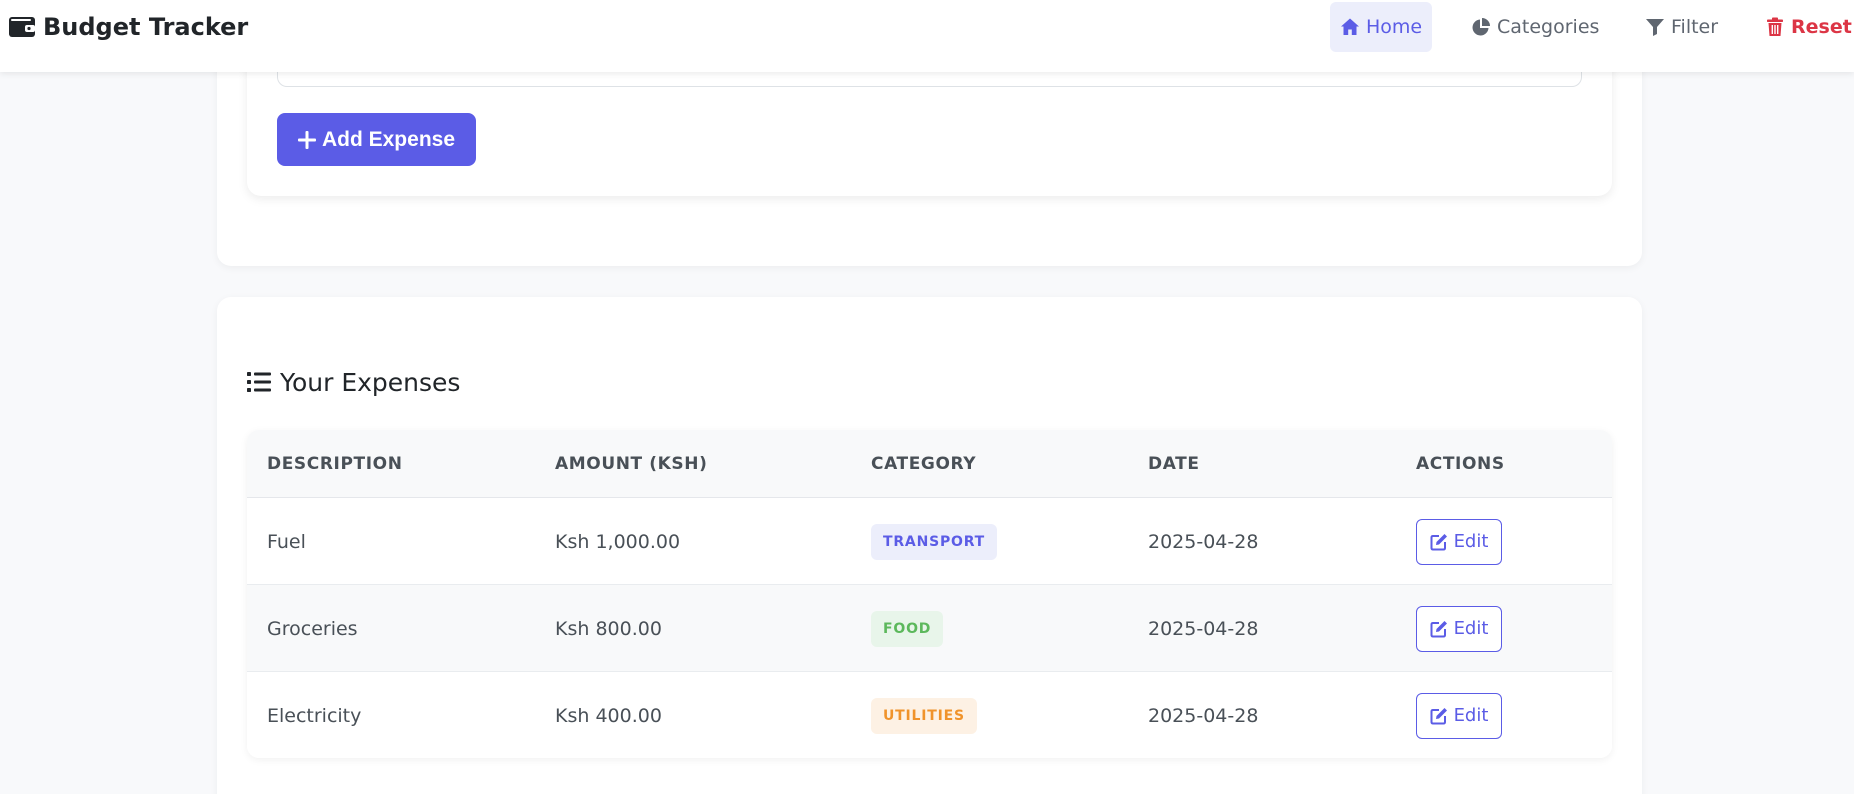 Image resolution: width=1854 pixels, height=794 pixels. What do you see at coordinates (608, 628) in the screenshot?
I see `cell-amount: Ksh 800.00` at bounding box center [608, 628].